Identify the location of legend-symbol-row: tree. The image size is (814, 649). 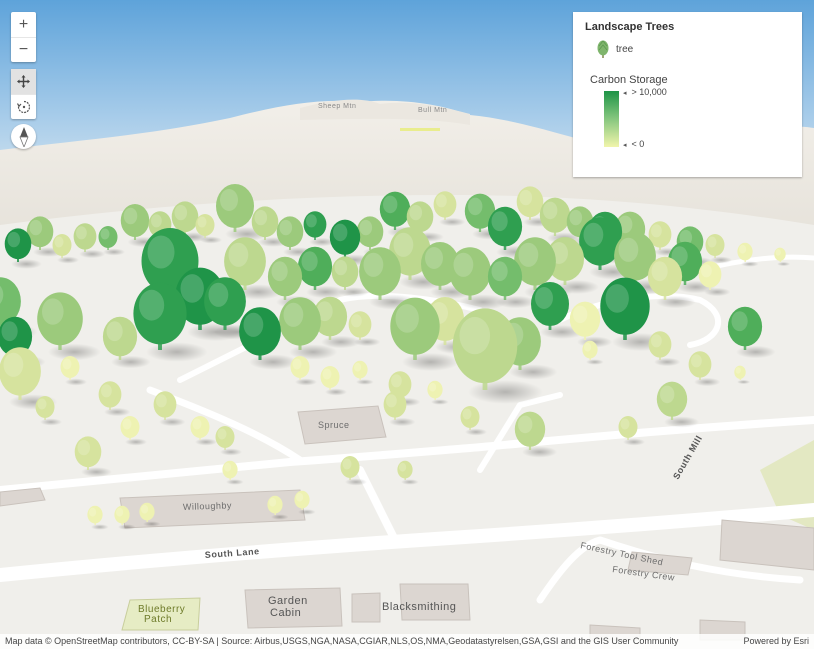
(693, 49).